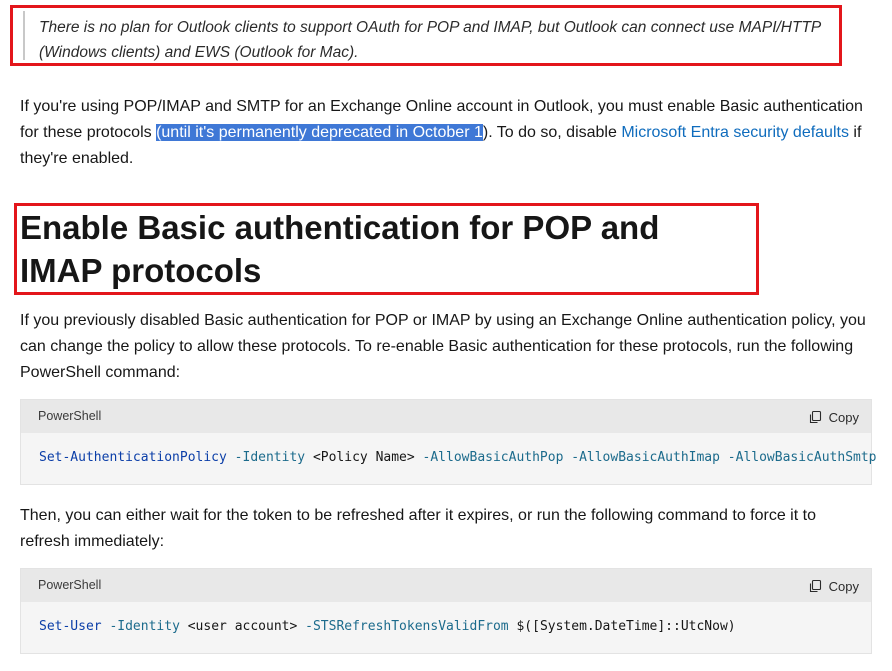 Image resolution: width=892 pixels, height=671 pixels. Describe the element at coordinates (735, 132) in the screenshot. I see `entra-security-defaults-link: Microsoft Entra security defaults` at that location.